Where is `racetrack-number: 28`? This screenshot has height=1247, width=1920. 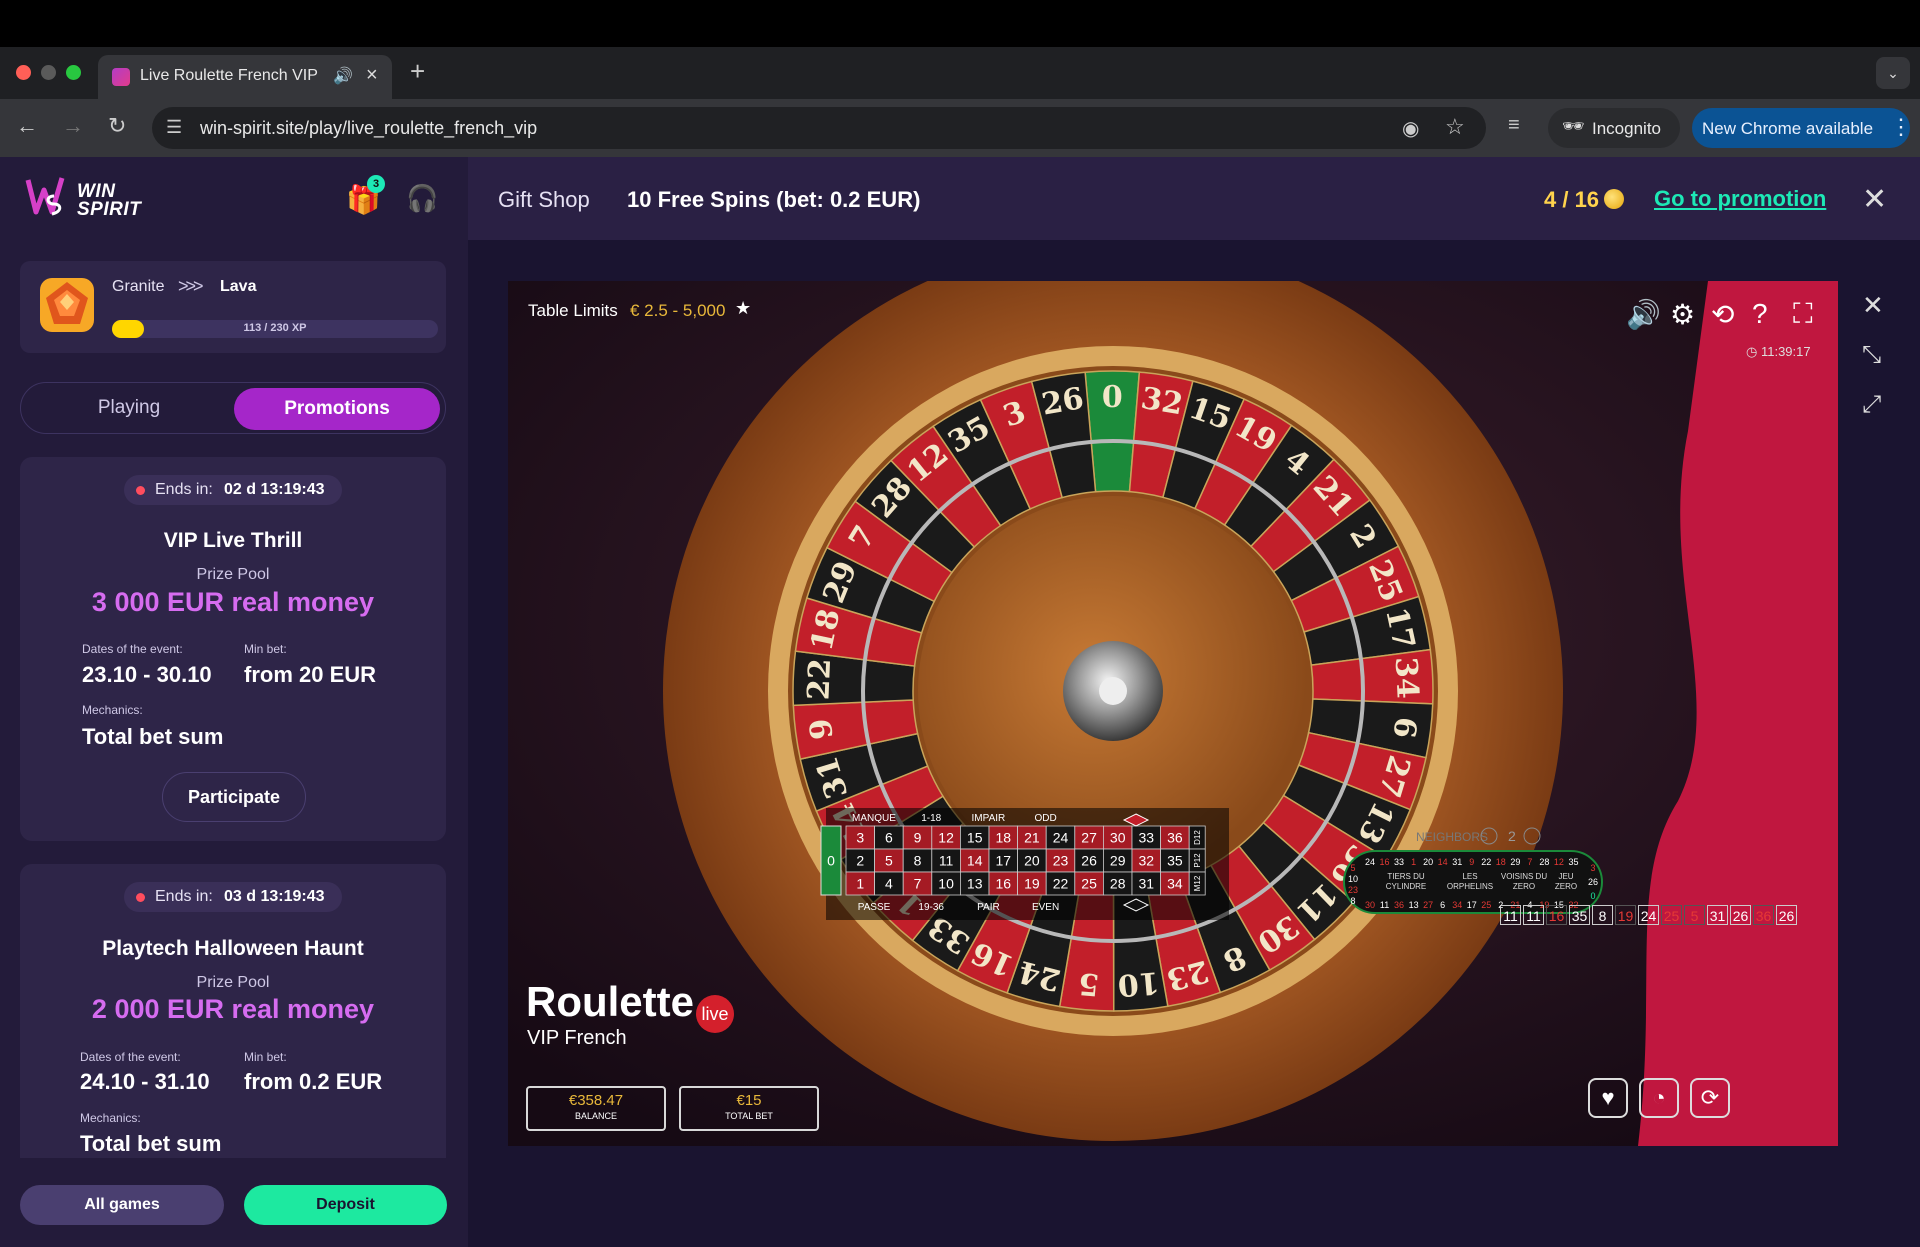 racetrack-number: 28 is located at coordinates (1544, 862).